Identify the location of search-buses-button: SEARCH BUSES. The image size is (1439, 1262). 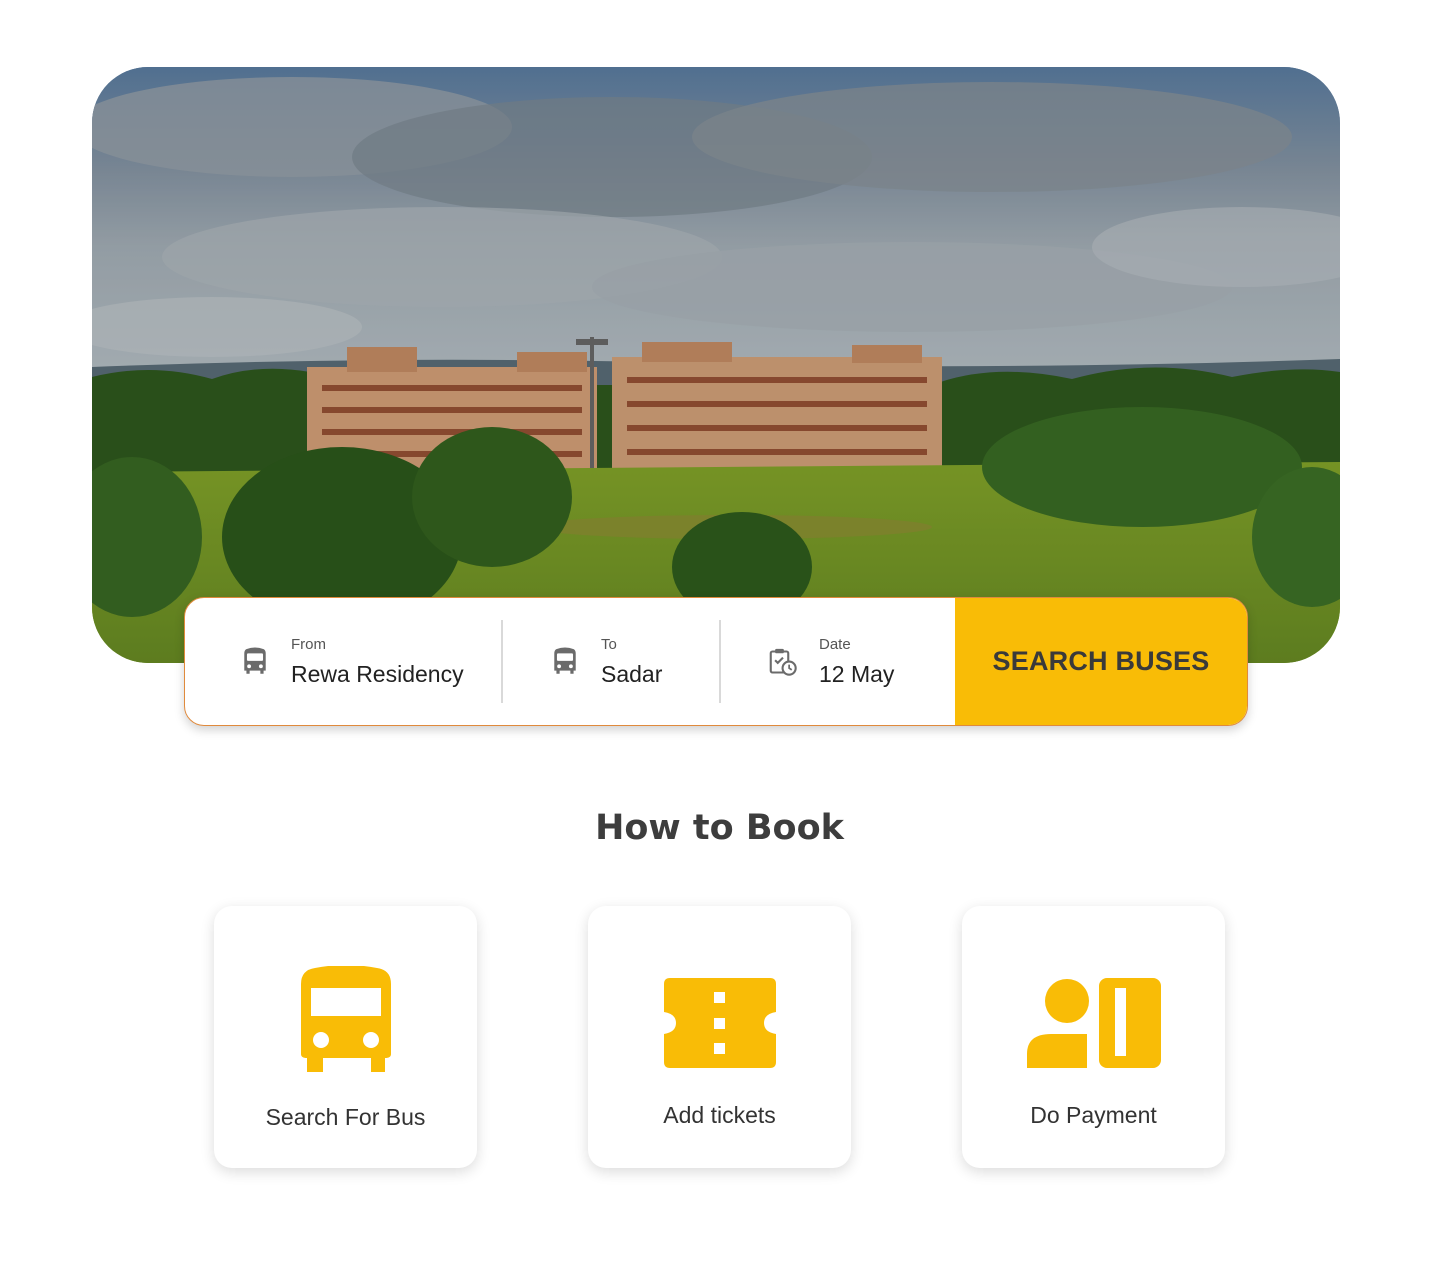
(1101, 661).